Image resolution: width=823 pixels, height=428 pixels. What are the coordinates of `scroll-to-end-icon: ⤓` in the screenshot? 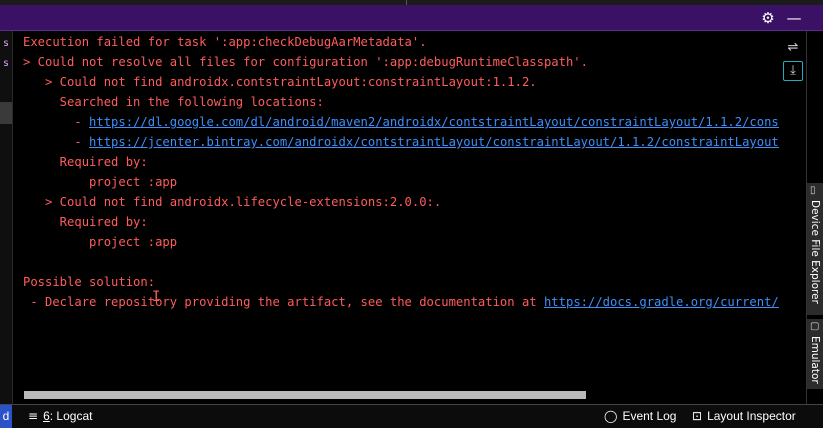 It's located at (793, 71).